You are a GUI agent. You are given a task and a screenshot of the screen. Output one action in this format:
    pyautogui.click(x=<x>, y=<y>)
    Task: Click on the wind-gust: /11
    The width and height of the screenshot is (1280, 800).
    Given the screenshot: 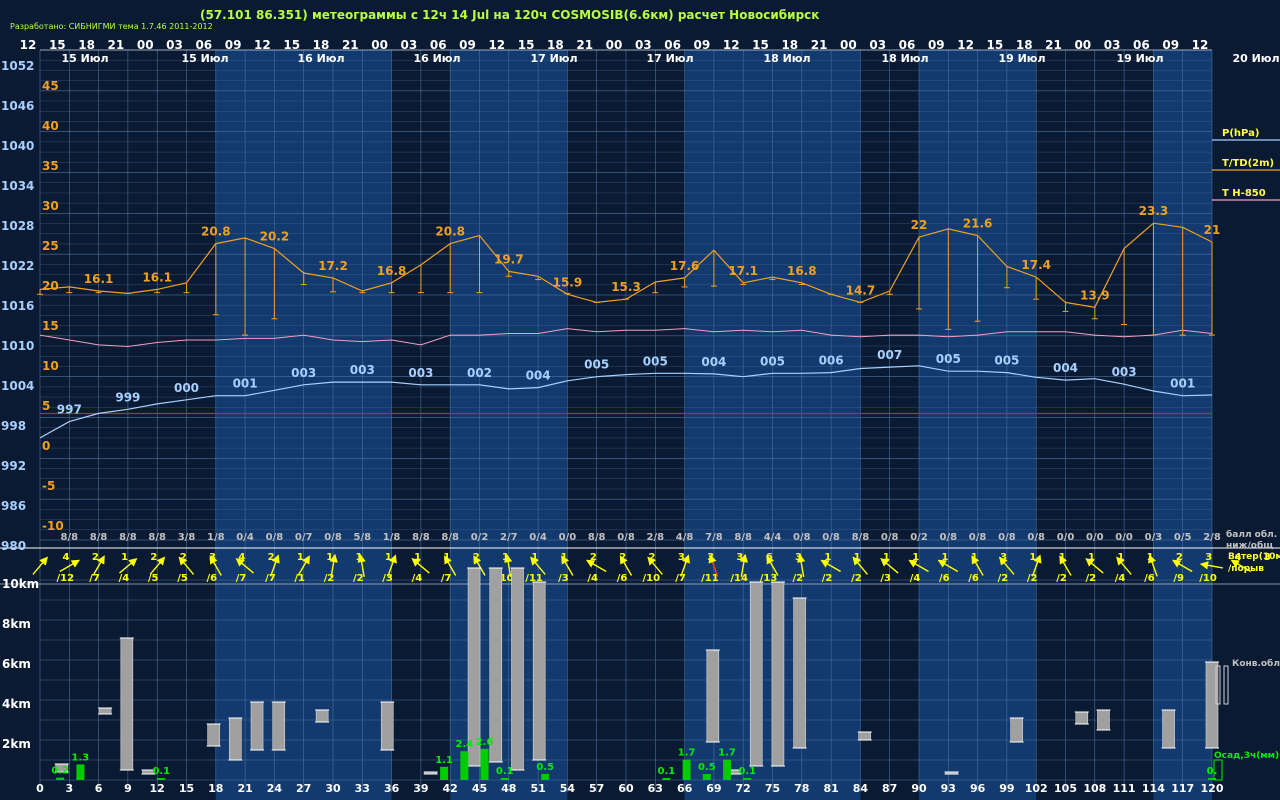 What is the action you would take?
    pyautogui.click(x=710, y=578)
    